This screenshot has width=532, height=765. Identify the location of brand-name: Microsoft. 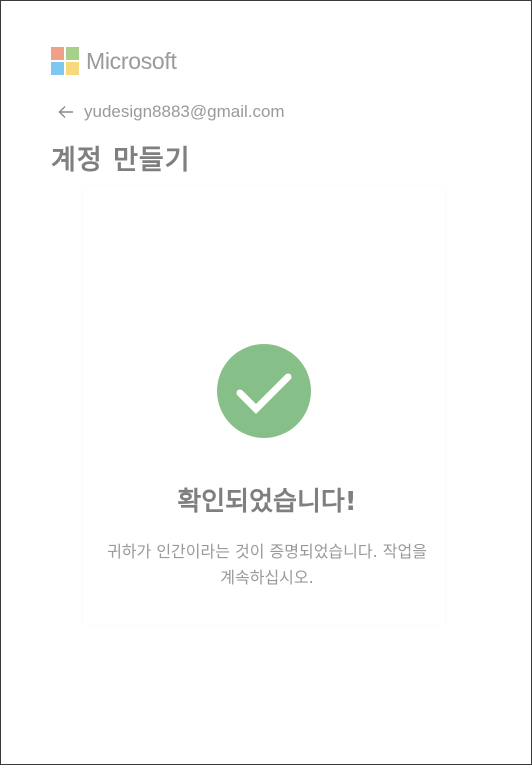
(131, 61).